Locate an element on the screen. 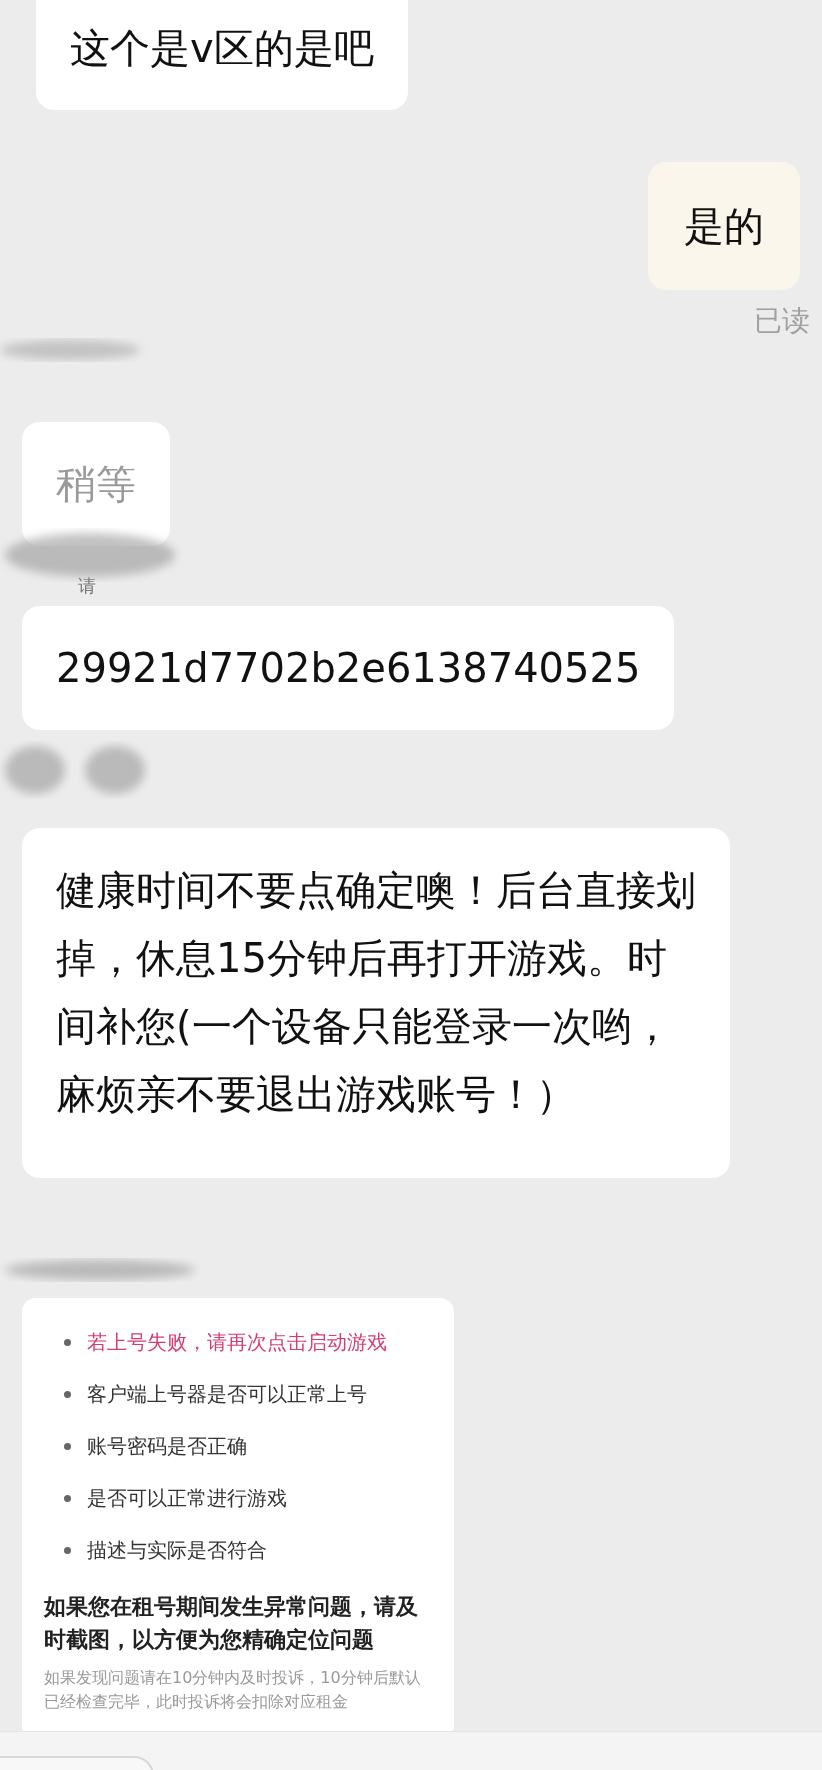  message-text: 是的 is located at coordinates (724, 226).